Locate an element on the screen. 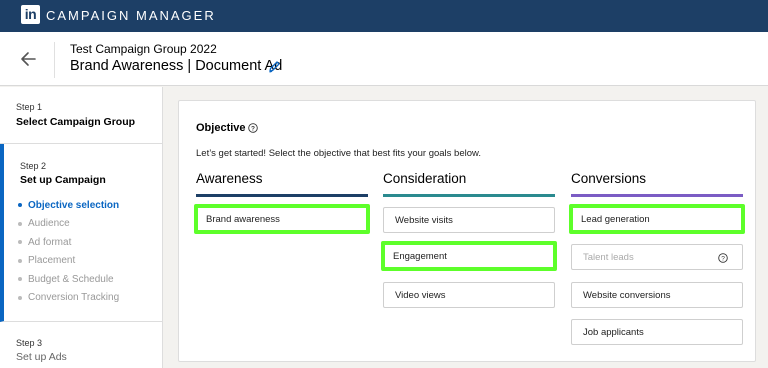 The width and height of the screenshot is (768, 368). substep-budget-schedule: Budget & Schedule is located at coordinates (68, 279).